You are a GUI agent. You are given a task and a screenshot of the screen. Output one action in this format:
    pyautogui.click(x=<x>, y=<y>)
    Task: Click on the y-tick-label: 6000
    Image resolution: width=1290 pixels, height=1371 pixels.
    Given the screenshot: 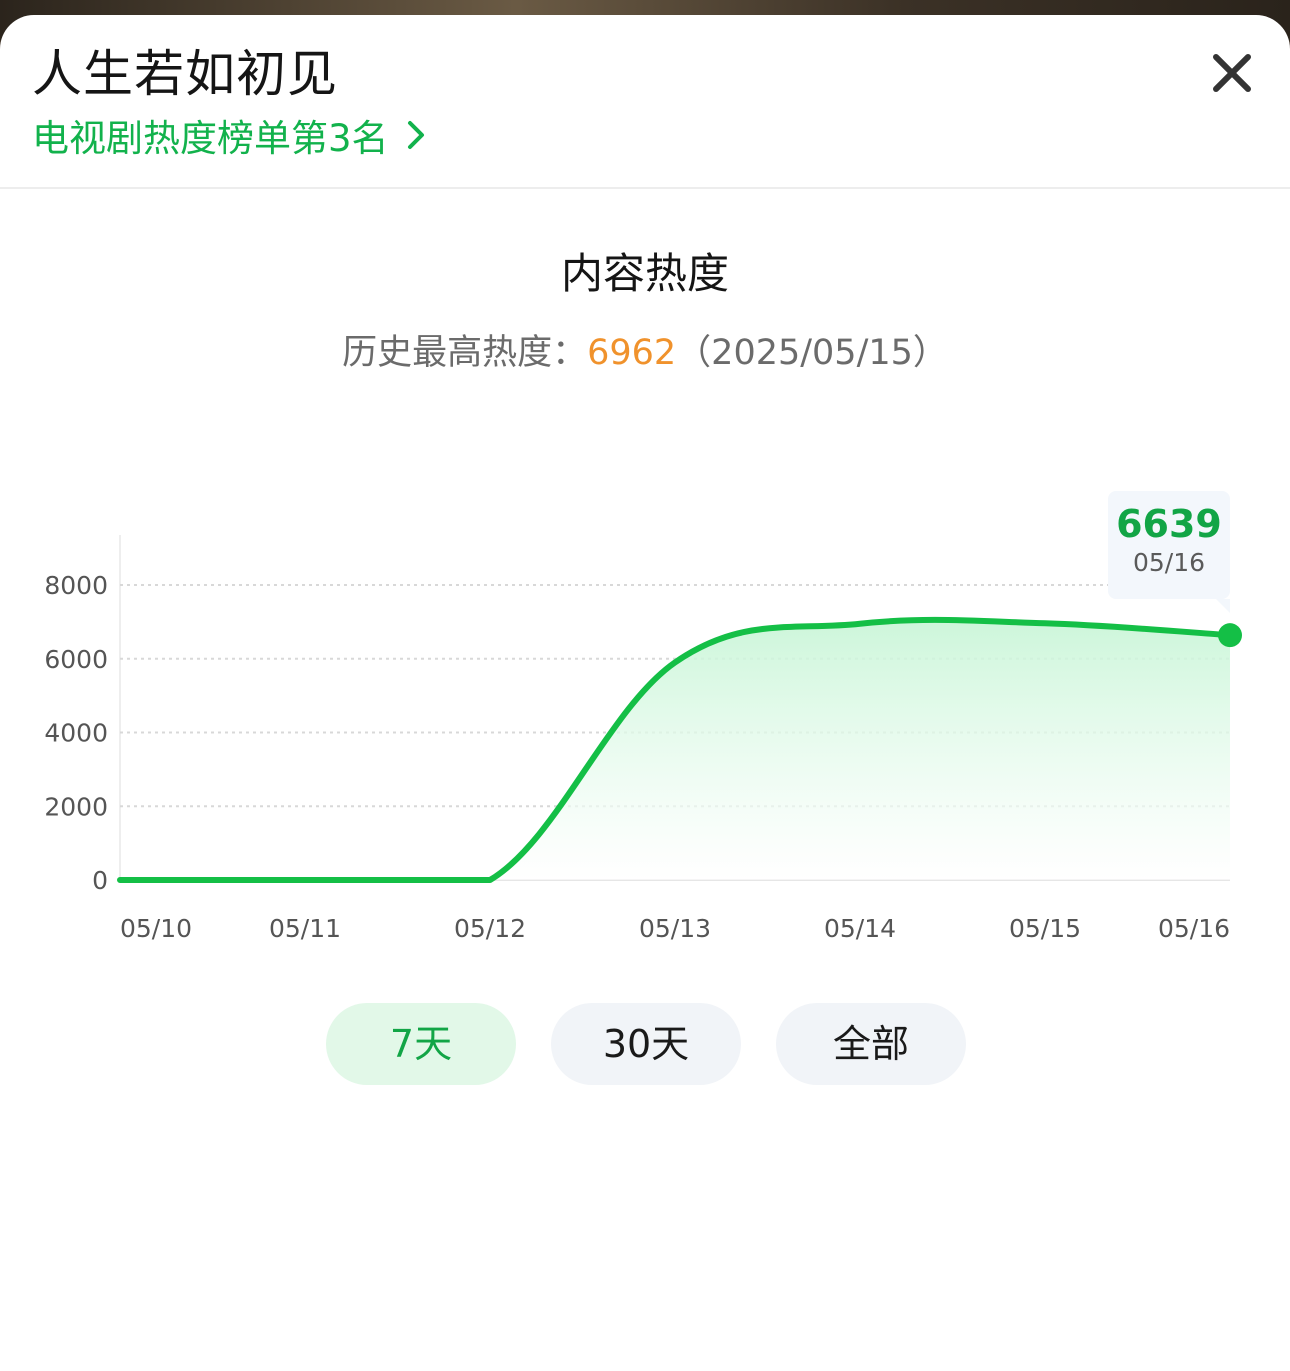 What is the action you would take?
    pyautogui.click(x=76, y=659)
    